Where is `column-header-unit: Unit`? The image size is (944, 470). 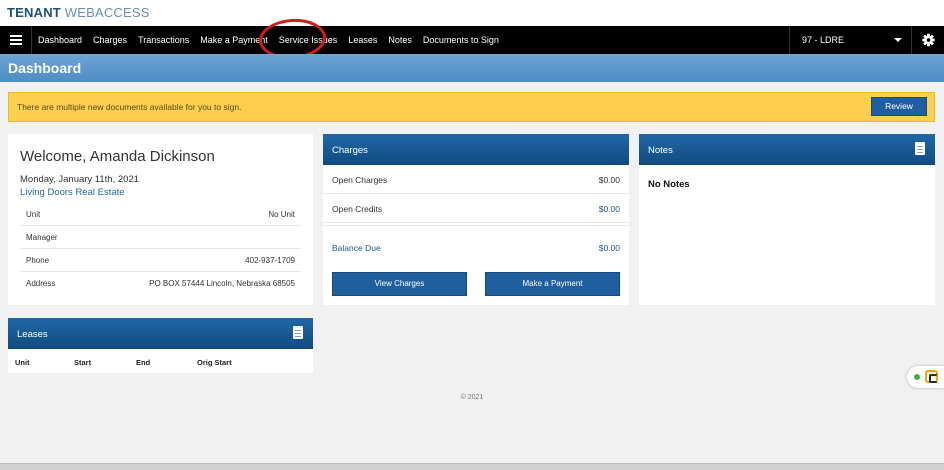 column-header-unit: Unit is located at coordinates (22, 362).